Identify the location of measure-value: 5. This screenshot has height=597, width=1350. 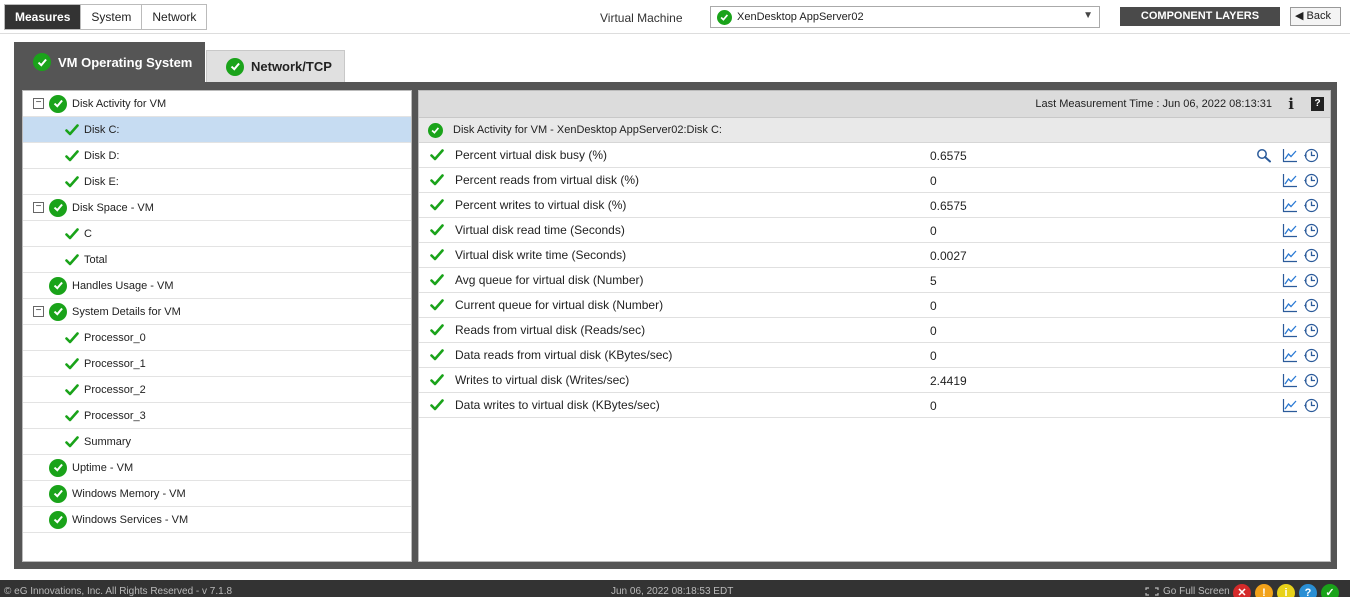
(933, 281).